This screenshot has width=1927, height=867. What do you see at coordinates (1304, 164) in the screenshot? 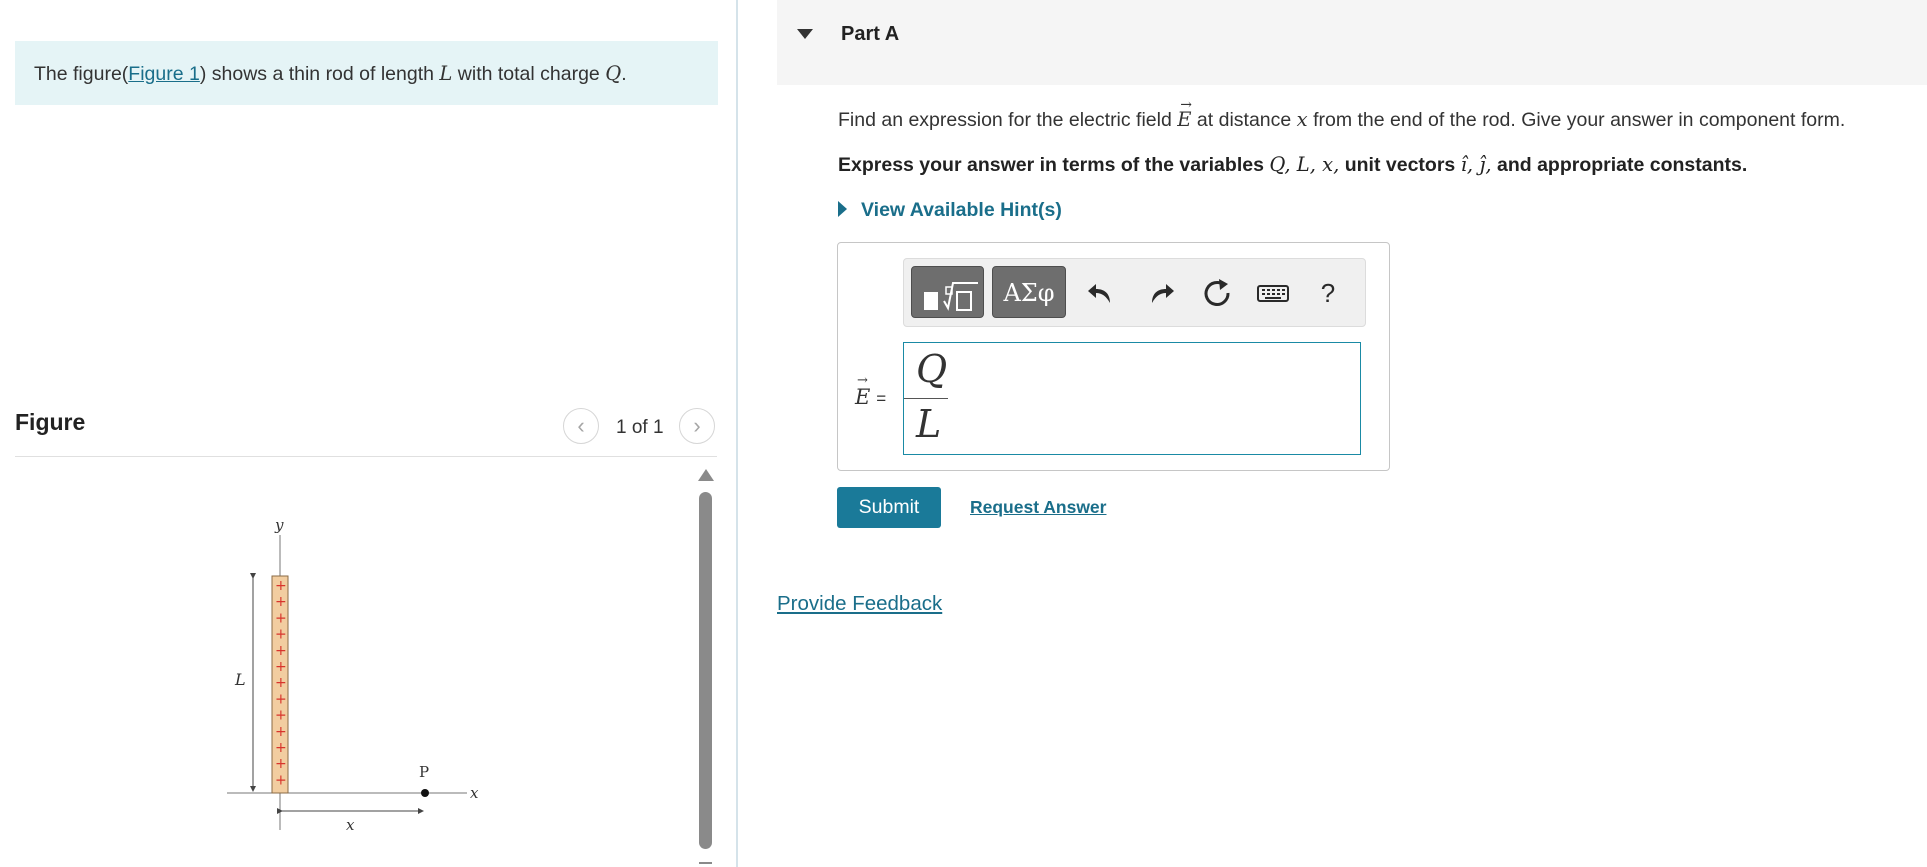
I see `instr-variables: Q, L, x,` at bounding box center [1304, 164].